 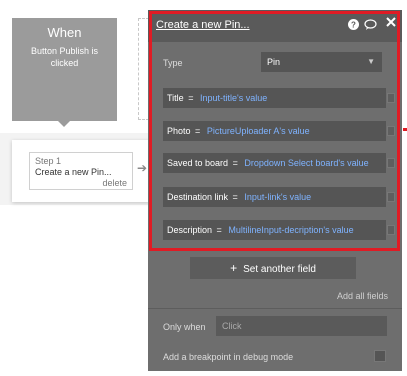 I want to click on type-dropdown: Pin ▼, so click(x=321, y=62).